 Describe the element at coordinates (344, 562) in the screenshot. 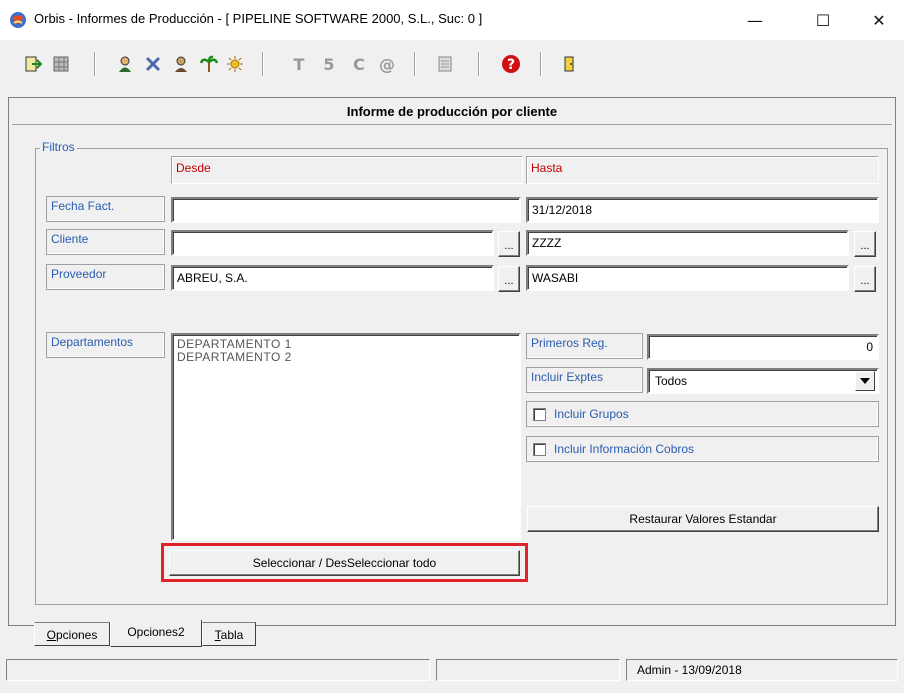

I see `highlight-box` at that location.